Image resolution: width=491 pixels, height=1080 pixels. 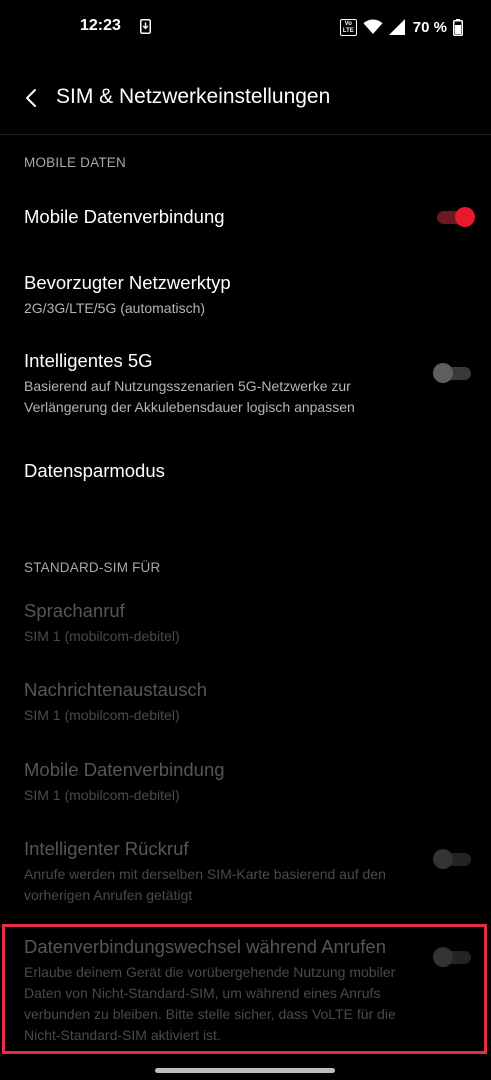 What do you see at coordinates (245, 217) in the screenshot?
I see `setting-mobile-data-connection: Mobile Datenverbindung` at bounding box center [245, 217].